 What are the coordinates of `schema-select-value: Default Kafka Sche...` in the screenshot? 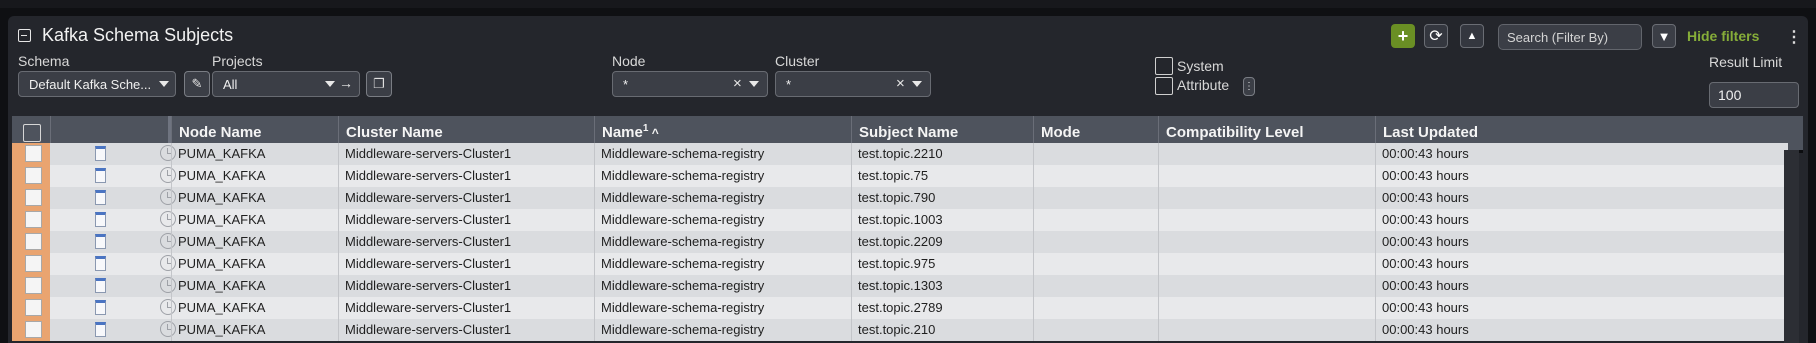 It's located at (90, 84).